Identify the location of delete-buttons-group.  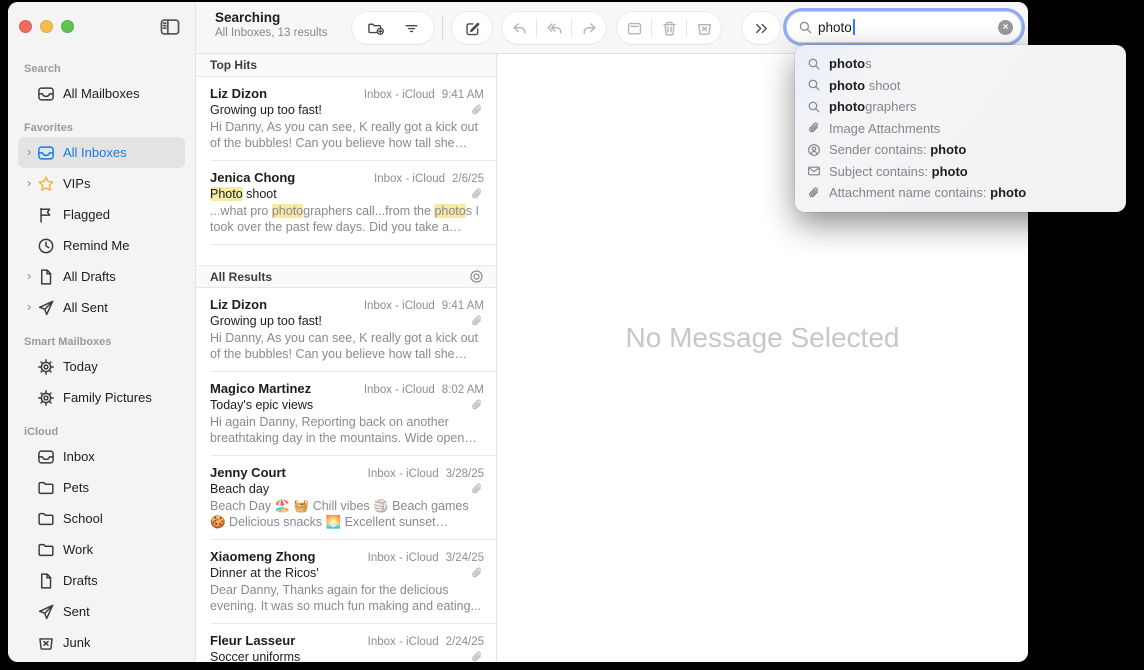
(669, 28).